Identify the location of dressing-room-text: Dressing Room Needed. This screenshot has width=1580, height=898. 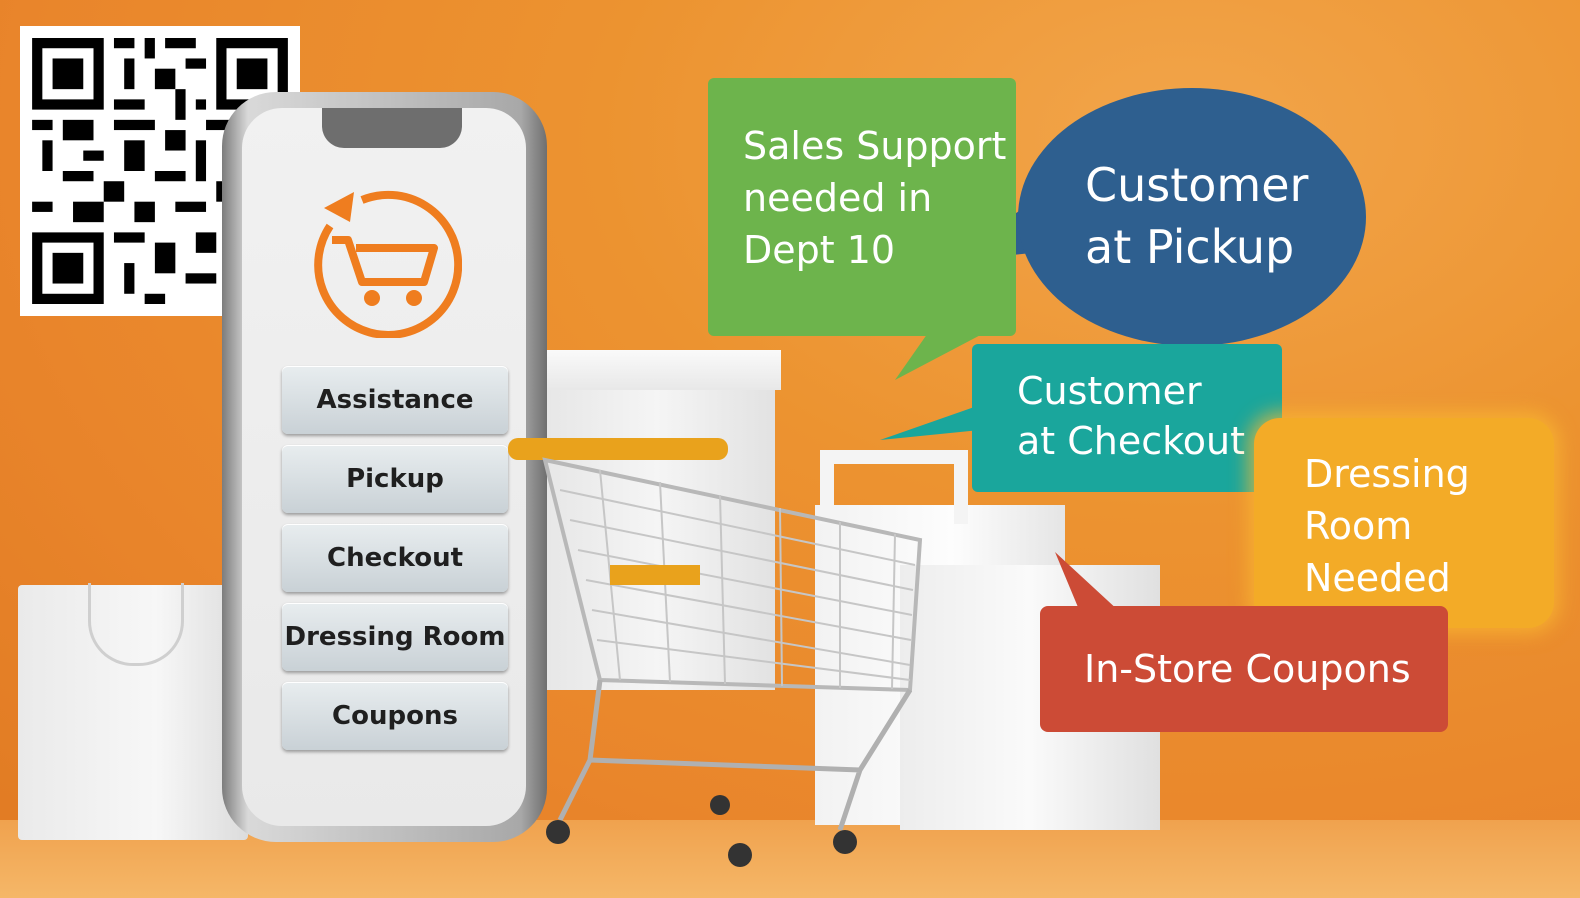
(1387, 526).